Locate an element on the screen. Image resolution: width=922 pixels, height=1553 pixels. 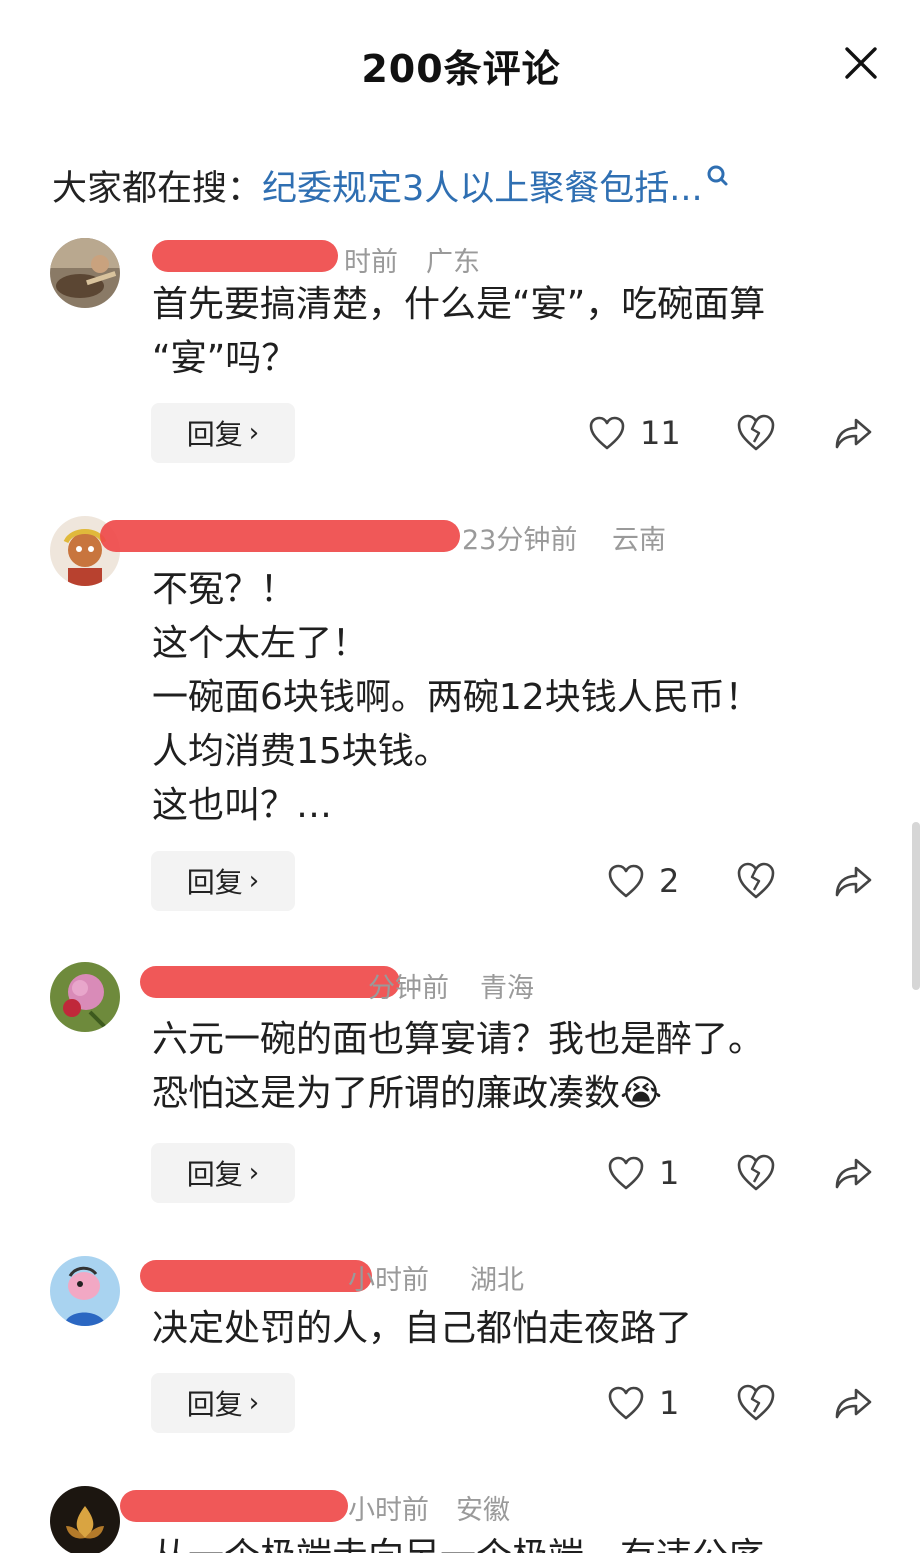
like-count: 2 is located at coordinates (669, 881).